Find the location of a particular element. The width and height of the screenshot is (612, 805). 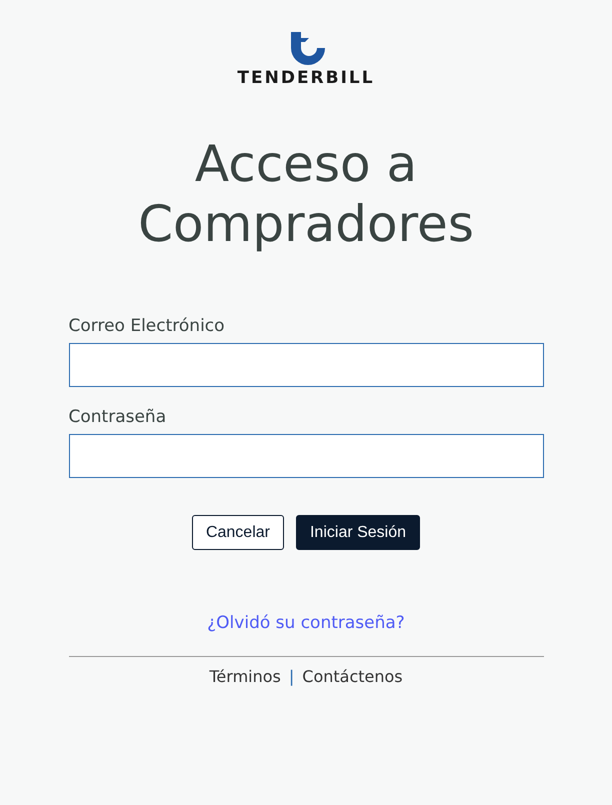

page-title: Acceso a Compradores is located at coordinates (306, 194).